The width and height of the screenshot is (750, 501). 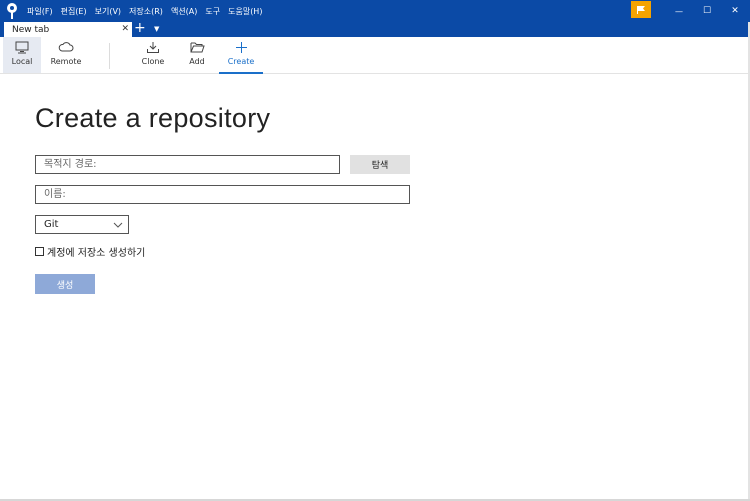 I want to click on browse-button: 탐색, so click(x=380, y=164).